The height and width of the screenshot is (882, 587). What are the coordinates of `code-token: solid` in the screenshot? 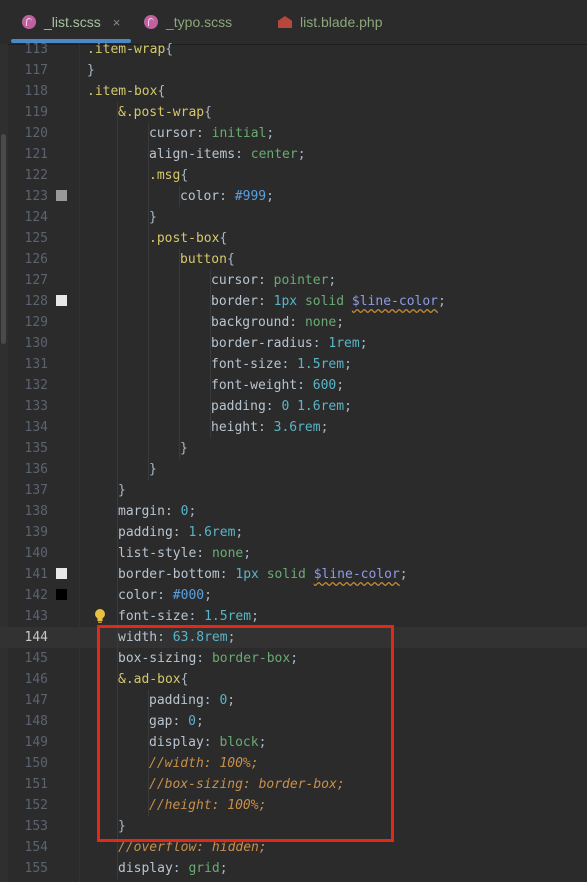 It's located at (324, 301).